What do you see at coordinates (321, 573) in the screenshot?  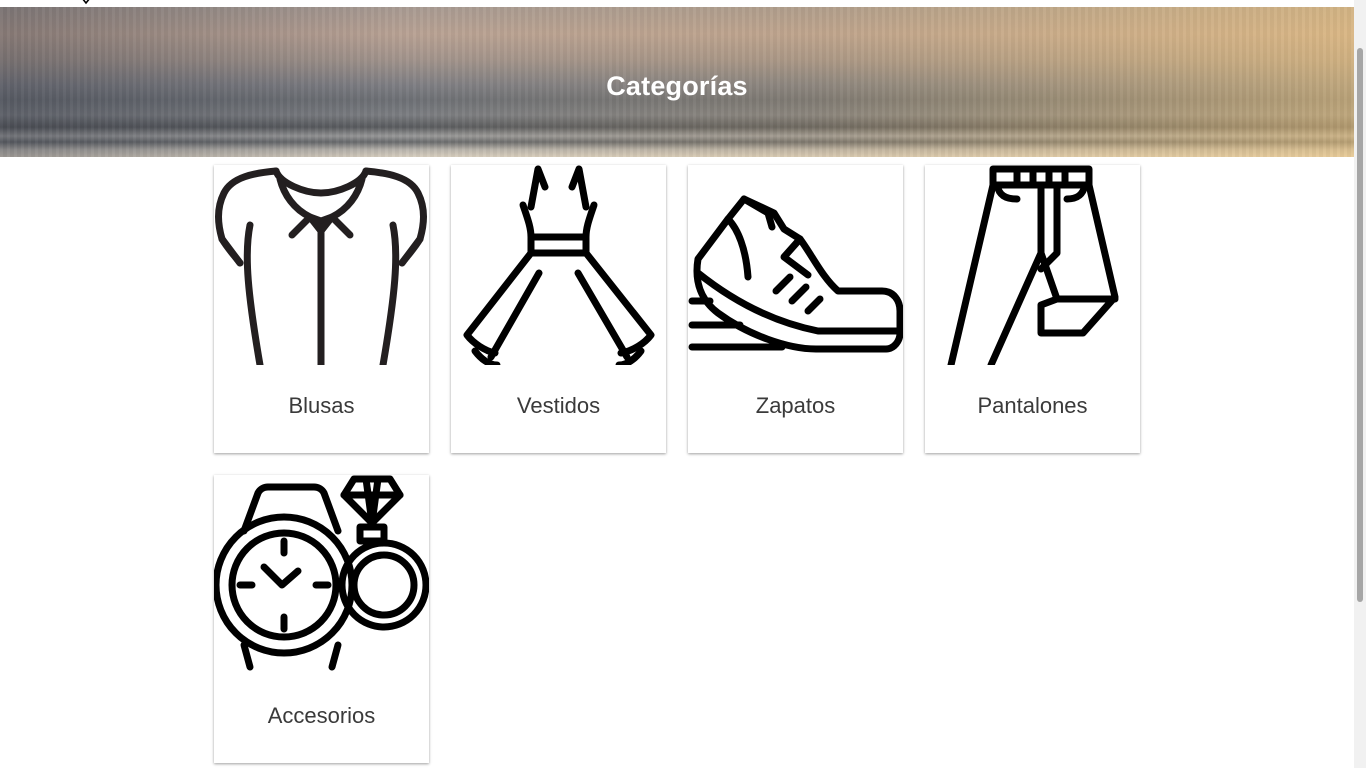 I see `watch-ring-icon` at bounding box center [321, 573].